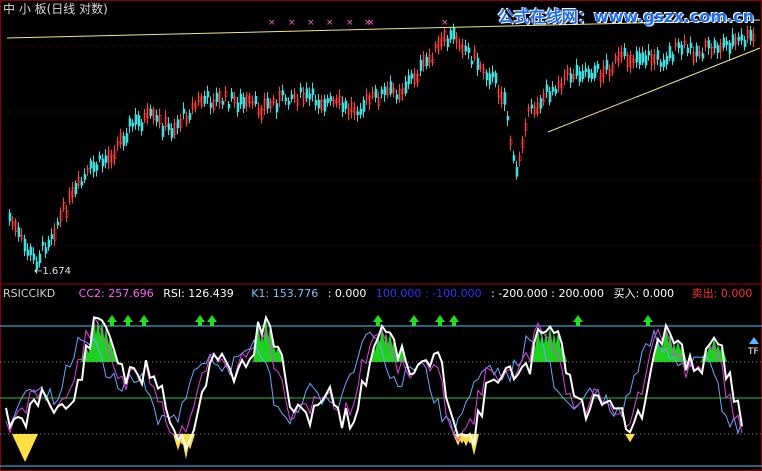 This screenshot has height=471, width=762. I want to click on value-3: : -100.000, so click(453, 293).